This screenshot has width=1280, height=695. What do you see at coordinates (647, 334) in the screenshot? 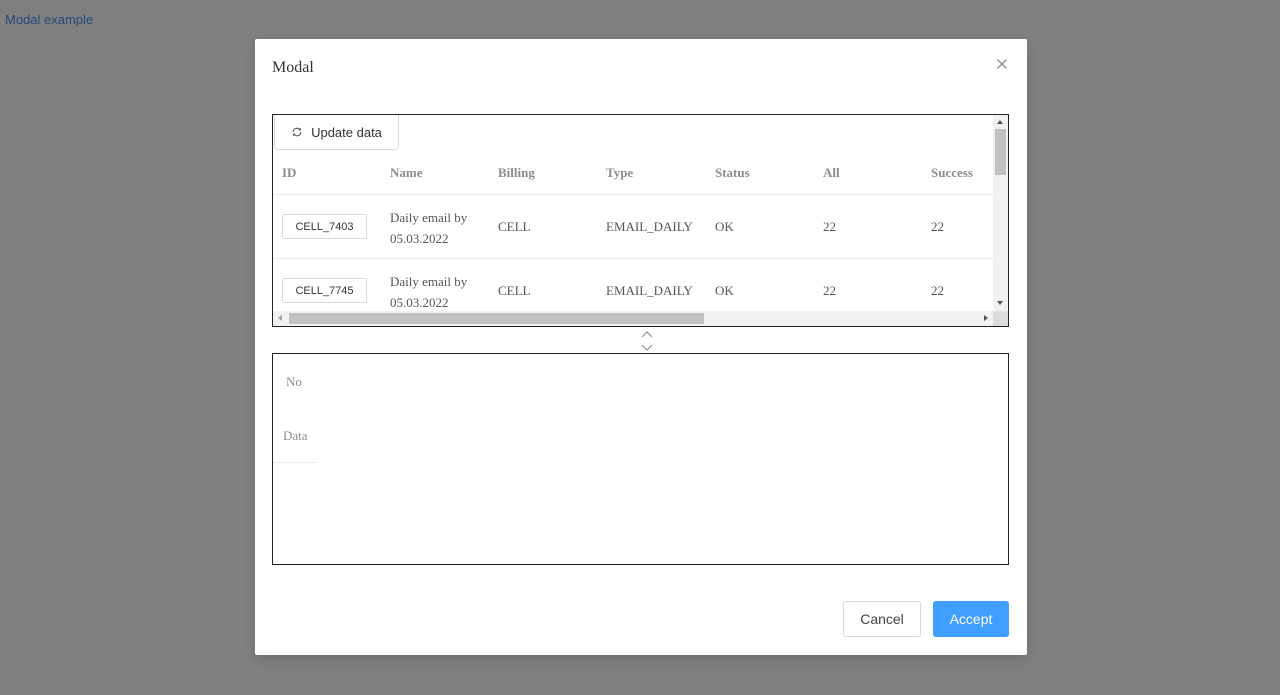
I see `chevron-up-icon` at bounding box center [647, 334].